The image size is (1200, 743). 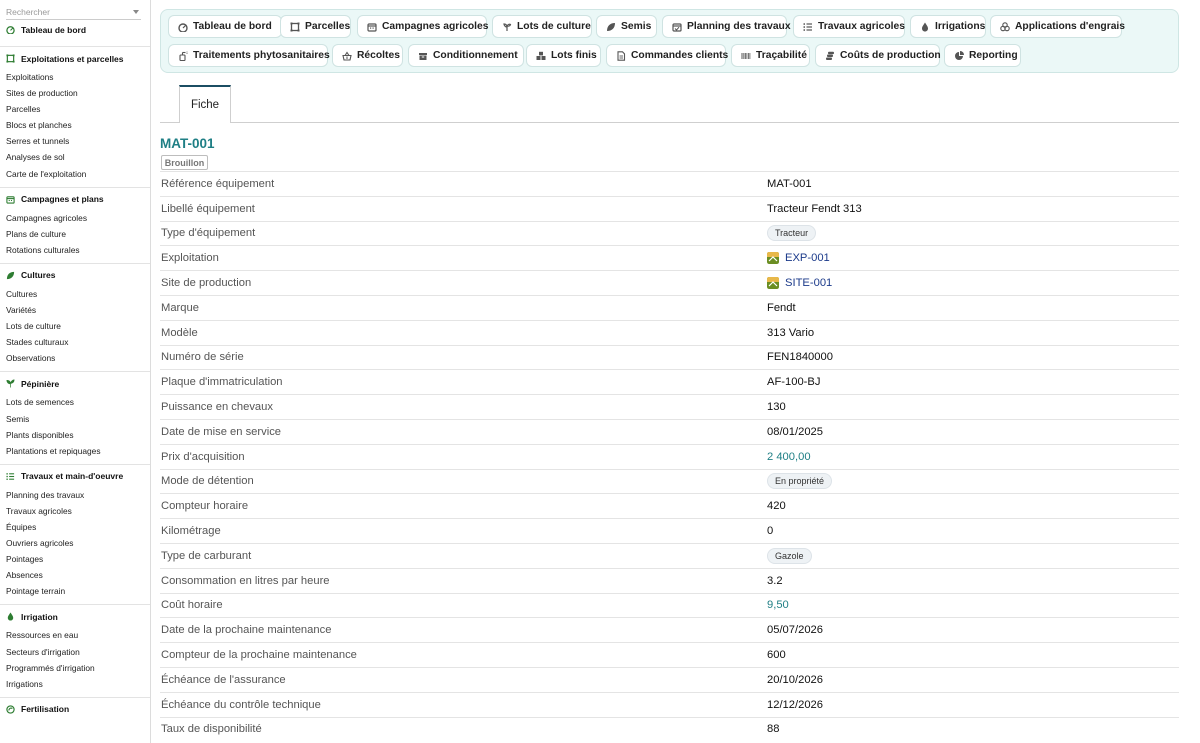 What do you see at coordinates (75, 125) in the screenshot?
I see `sidebar-item: Blocs et planches` at bounding box center [75, 125].